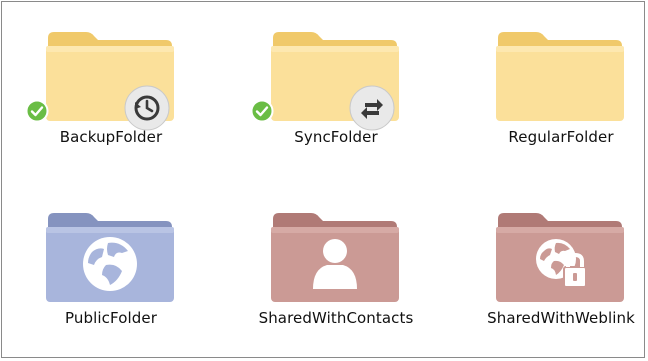  I want to click on folder-label: BackupFolder, so click(111, 137).